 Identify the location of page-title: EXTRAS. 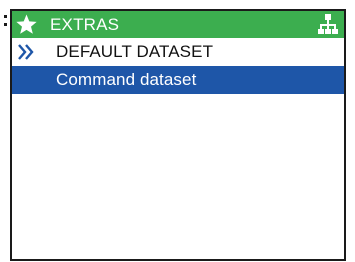
(85, 24).